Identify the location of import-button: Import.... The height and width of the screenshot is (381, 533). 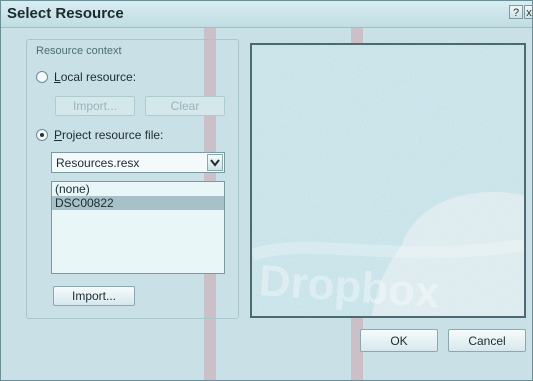
(94, 296).